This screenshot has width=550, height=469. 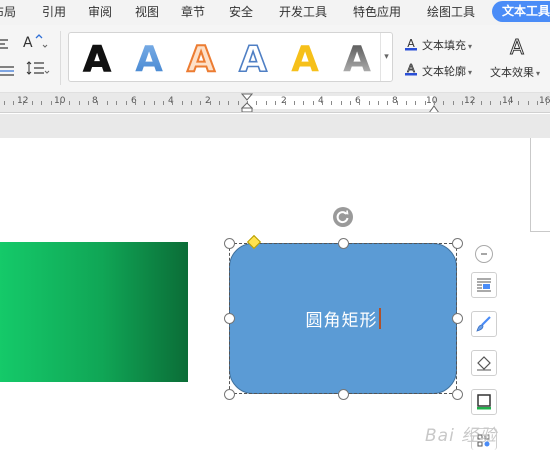 I want to click on watermark: Bai 经验, so click(x=461, y=436).